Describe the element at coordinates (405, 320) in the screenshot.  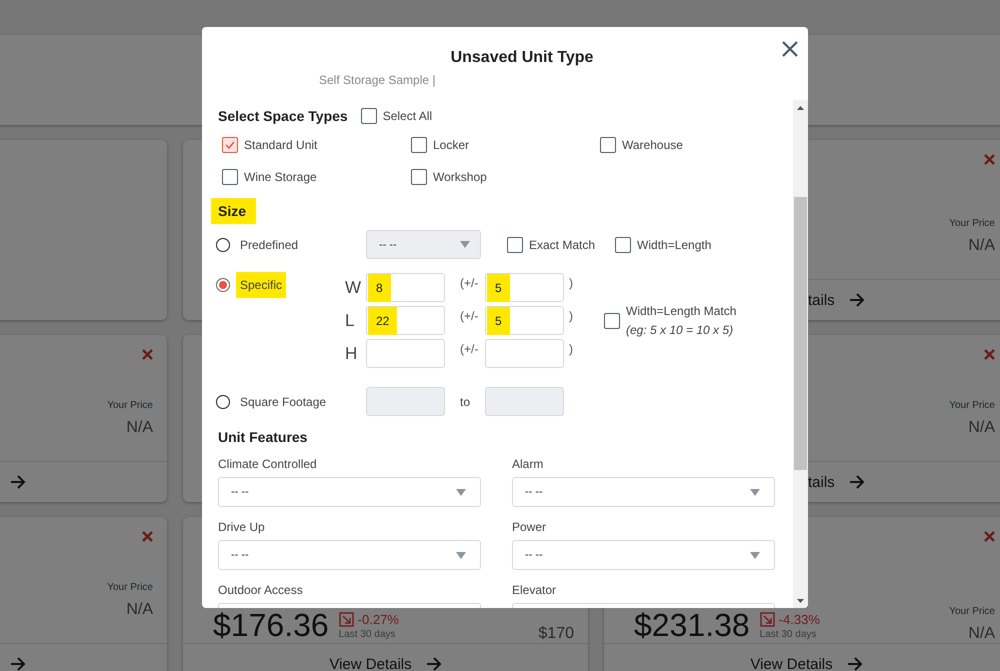
I see `dimension-field: 22` at that location.